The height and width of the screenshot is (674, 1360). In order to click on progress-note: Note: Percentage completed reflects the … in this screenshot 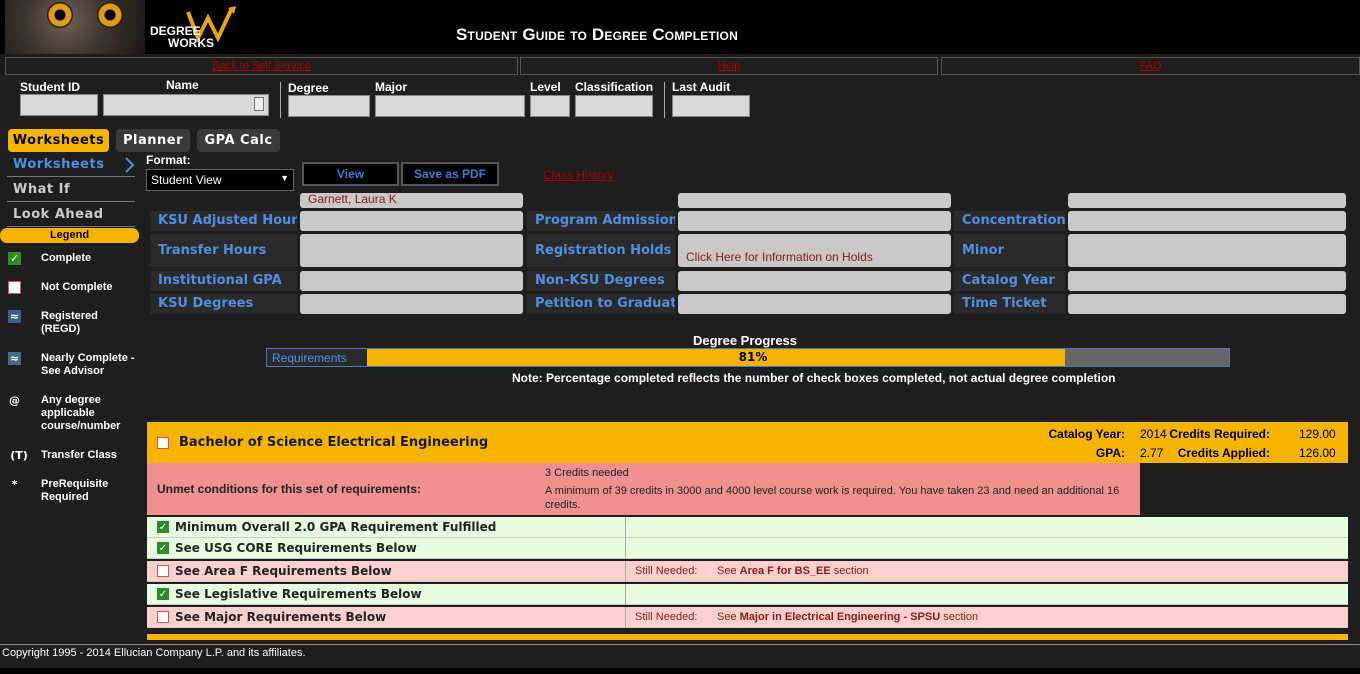, I will do `click(814, 378)`.